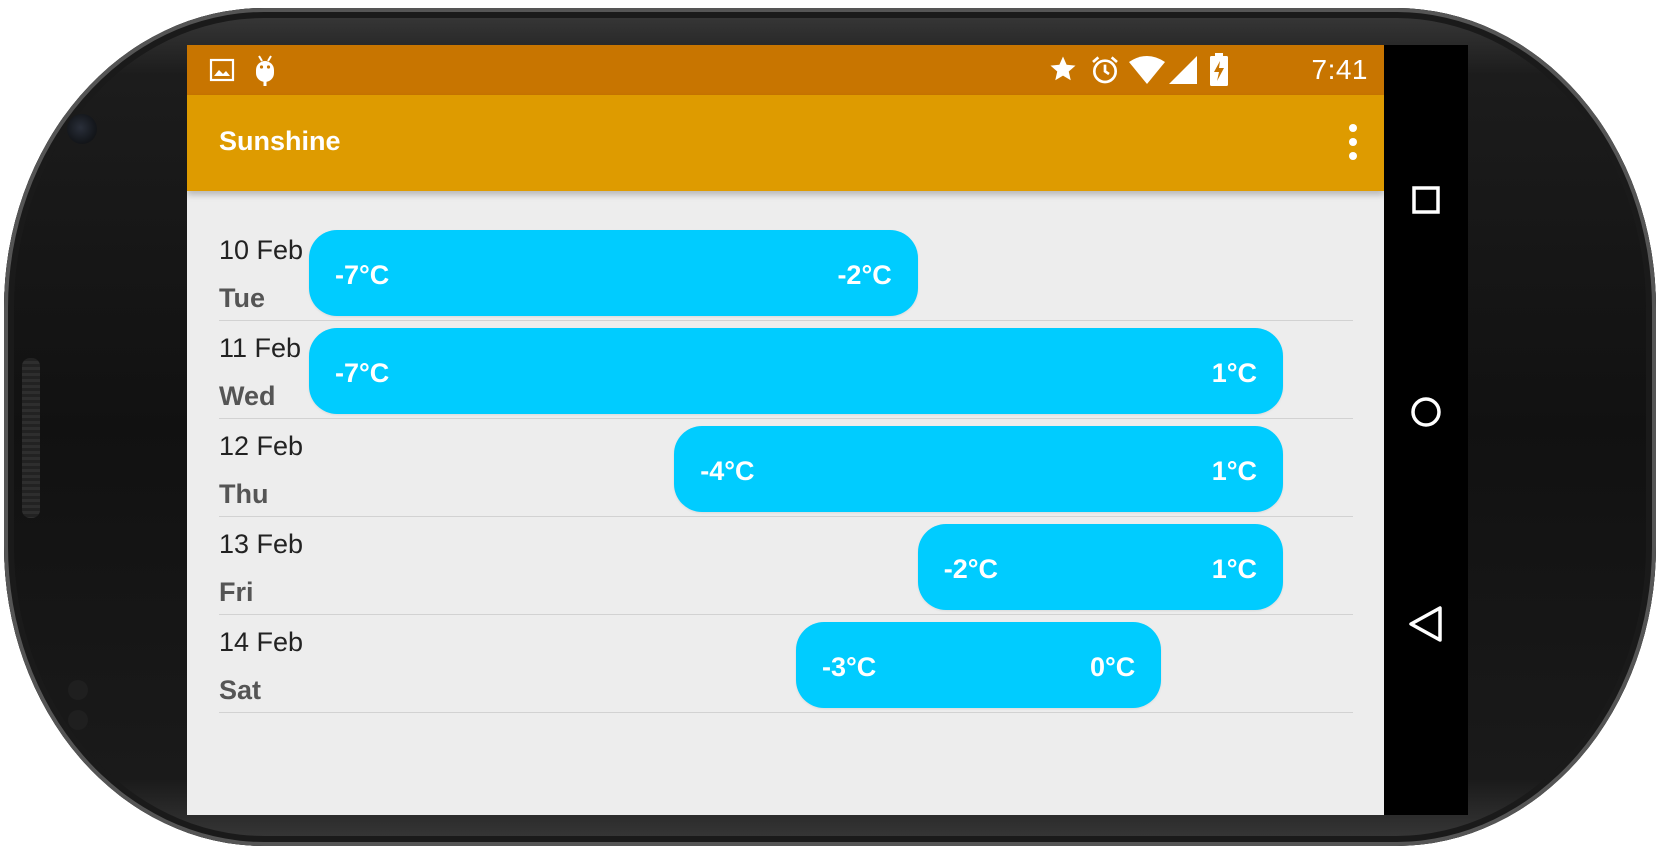 The image size is (1659, 856). I want to click on temperature-range-bar: -2°C 1°C, so click(1100, 567).